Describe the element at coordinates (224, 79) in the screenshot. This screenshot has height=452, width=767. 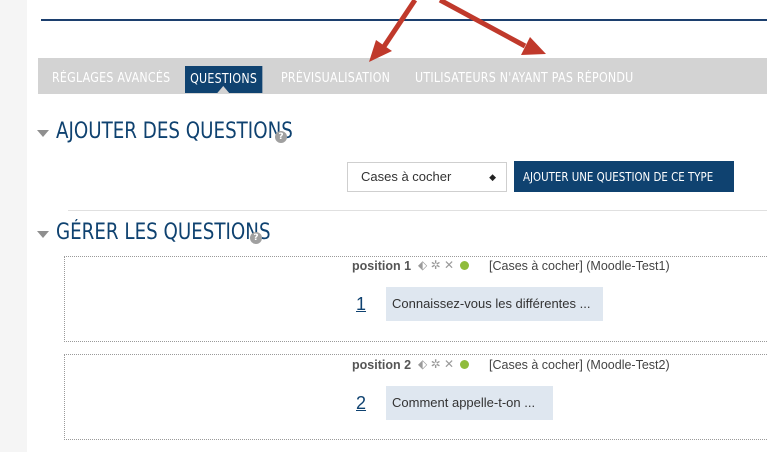
I see `tab-questions: Questions` at that location.